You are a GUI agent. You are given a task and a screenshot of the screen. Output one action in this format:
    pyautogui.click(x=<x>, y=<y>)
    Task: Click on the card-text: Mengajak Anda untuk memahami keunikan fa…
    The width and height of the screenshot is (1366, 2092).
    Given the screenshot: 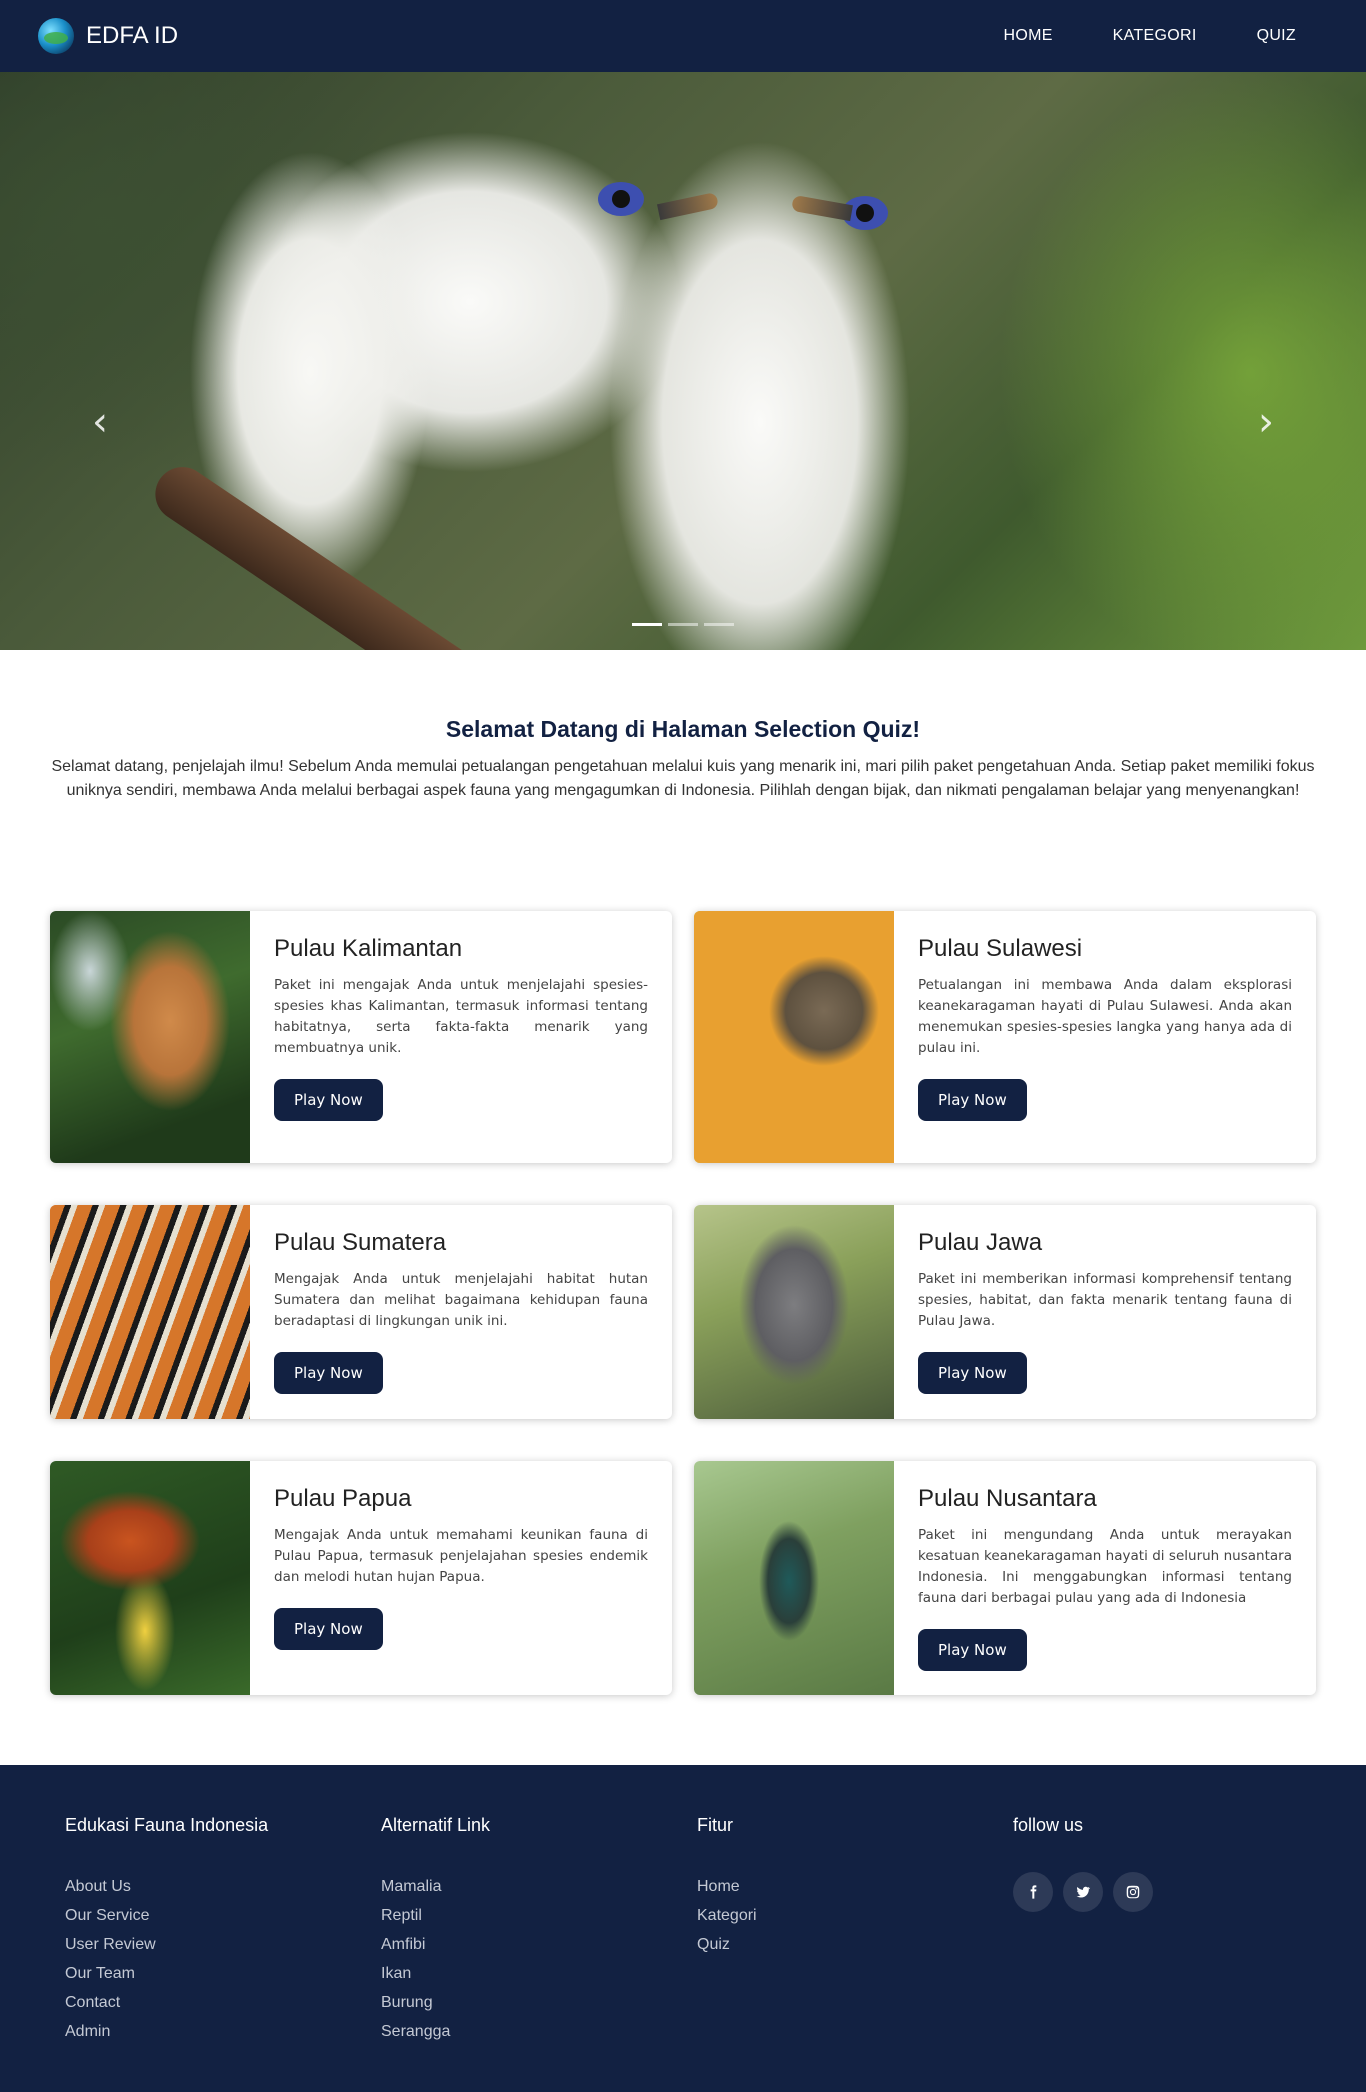 What is the action you would take?
    pyautogui.click(x=461, y=1556)
    